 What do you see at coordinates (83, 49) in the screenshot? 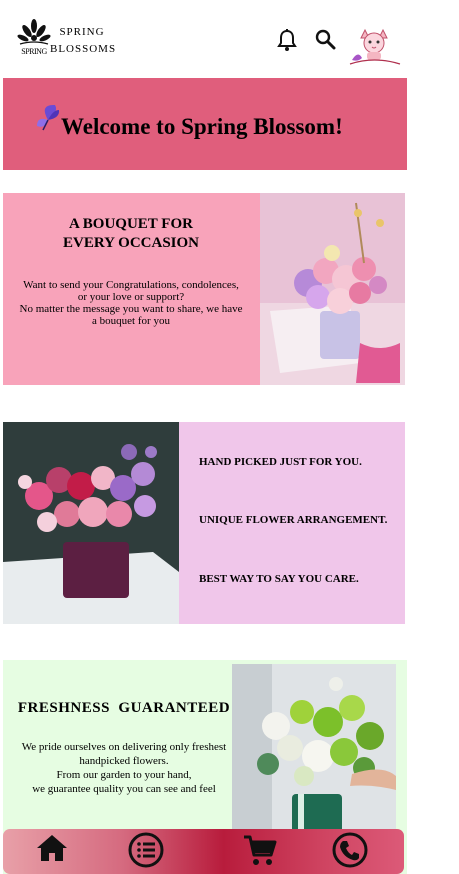
I see `brand-line-2: BLOSSOMS` at bounding box center [83, 49].